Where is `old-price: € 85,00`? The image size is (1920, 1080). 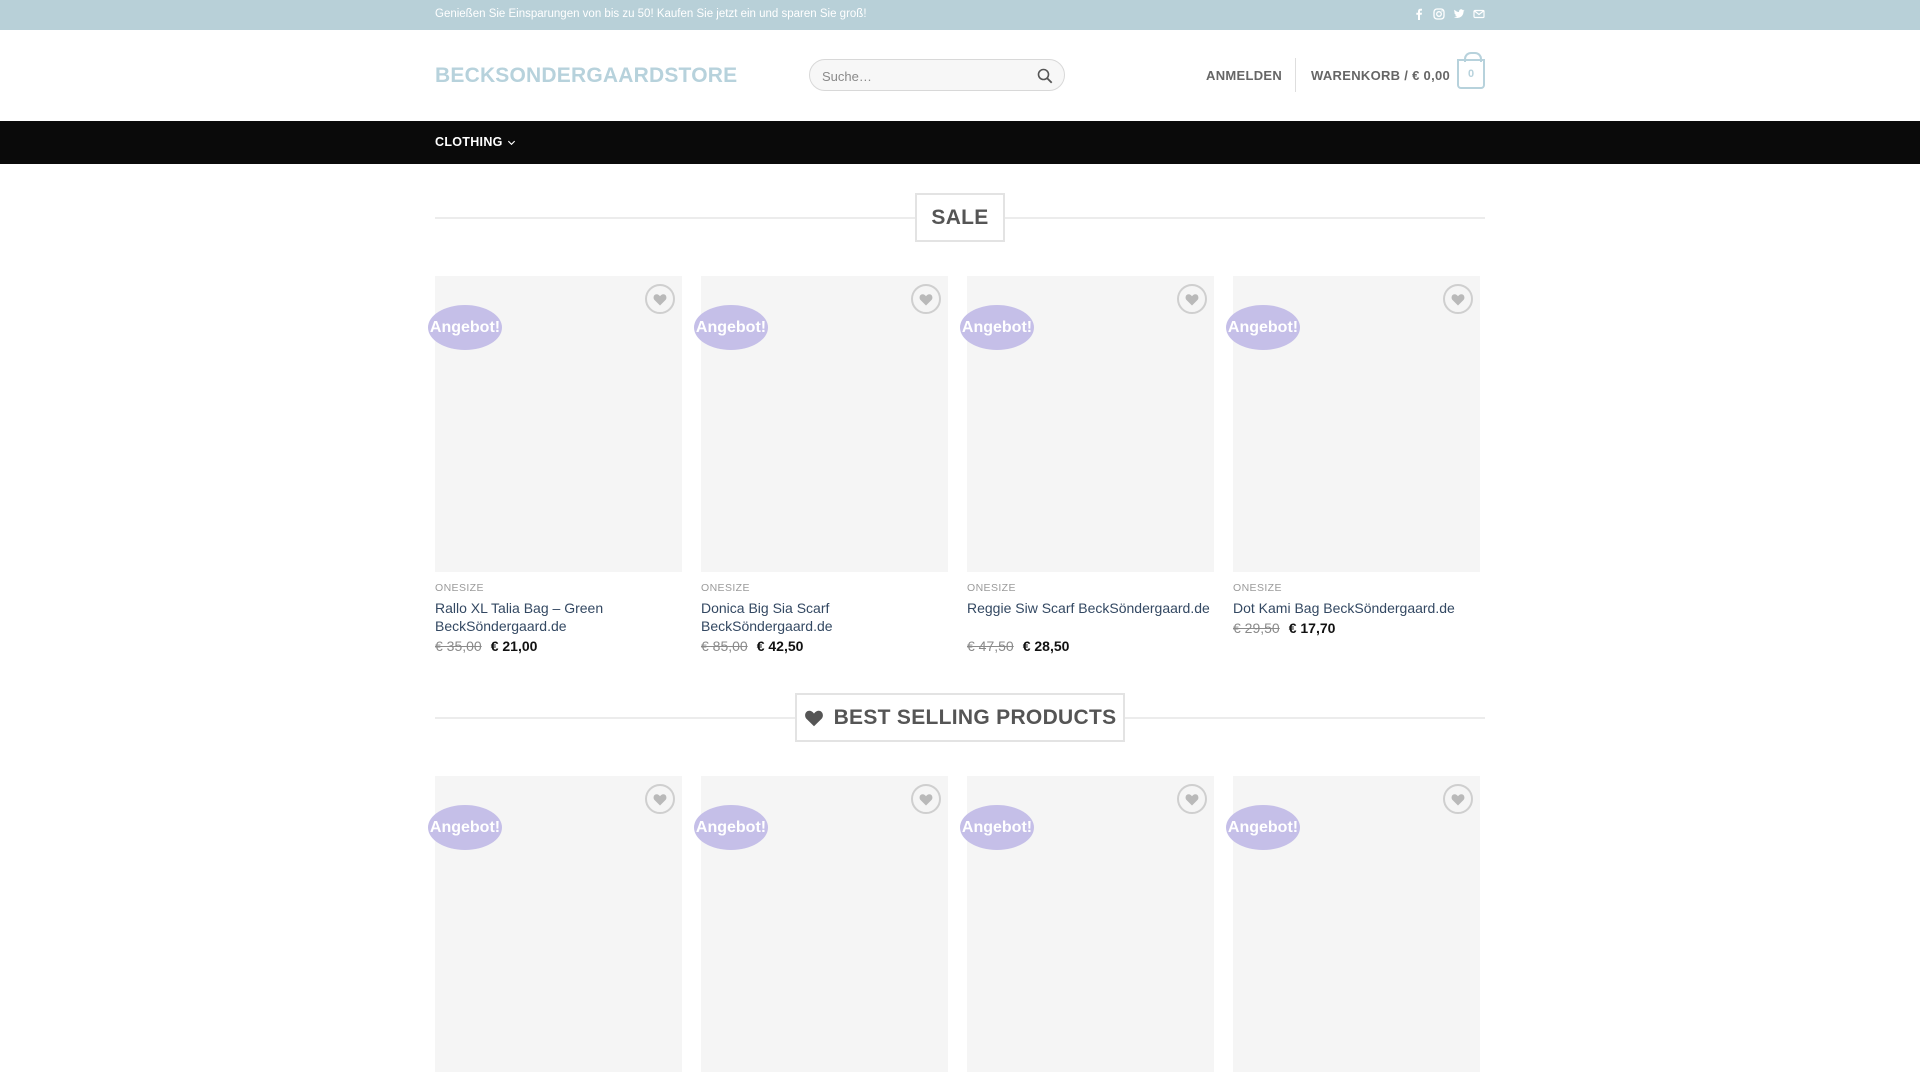
old-price: € 85,00 is located at coordinates (724, 646).